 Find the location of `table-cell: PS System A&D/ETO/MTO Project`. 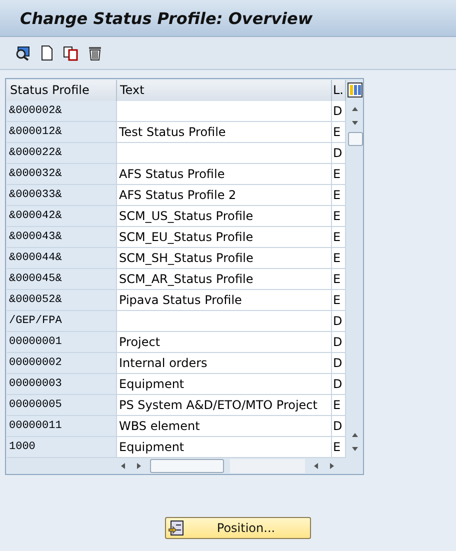

table-cell: PS System A&D/ETO/MTO Project is located at coordinates (224, 405).